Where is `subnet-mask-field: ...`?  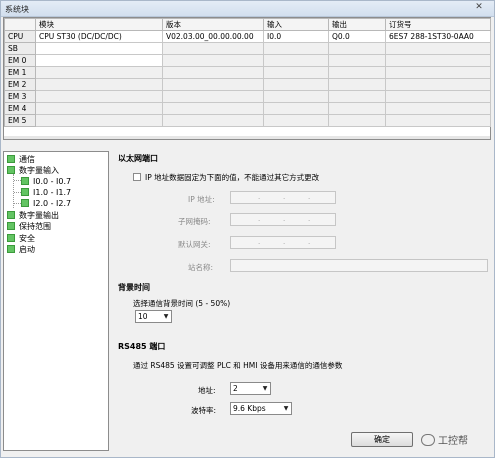 subnet-mask-field: ... is located at coordinates (283, 219).